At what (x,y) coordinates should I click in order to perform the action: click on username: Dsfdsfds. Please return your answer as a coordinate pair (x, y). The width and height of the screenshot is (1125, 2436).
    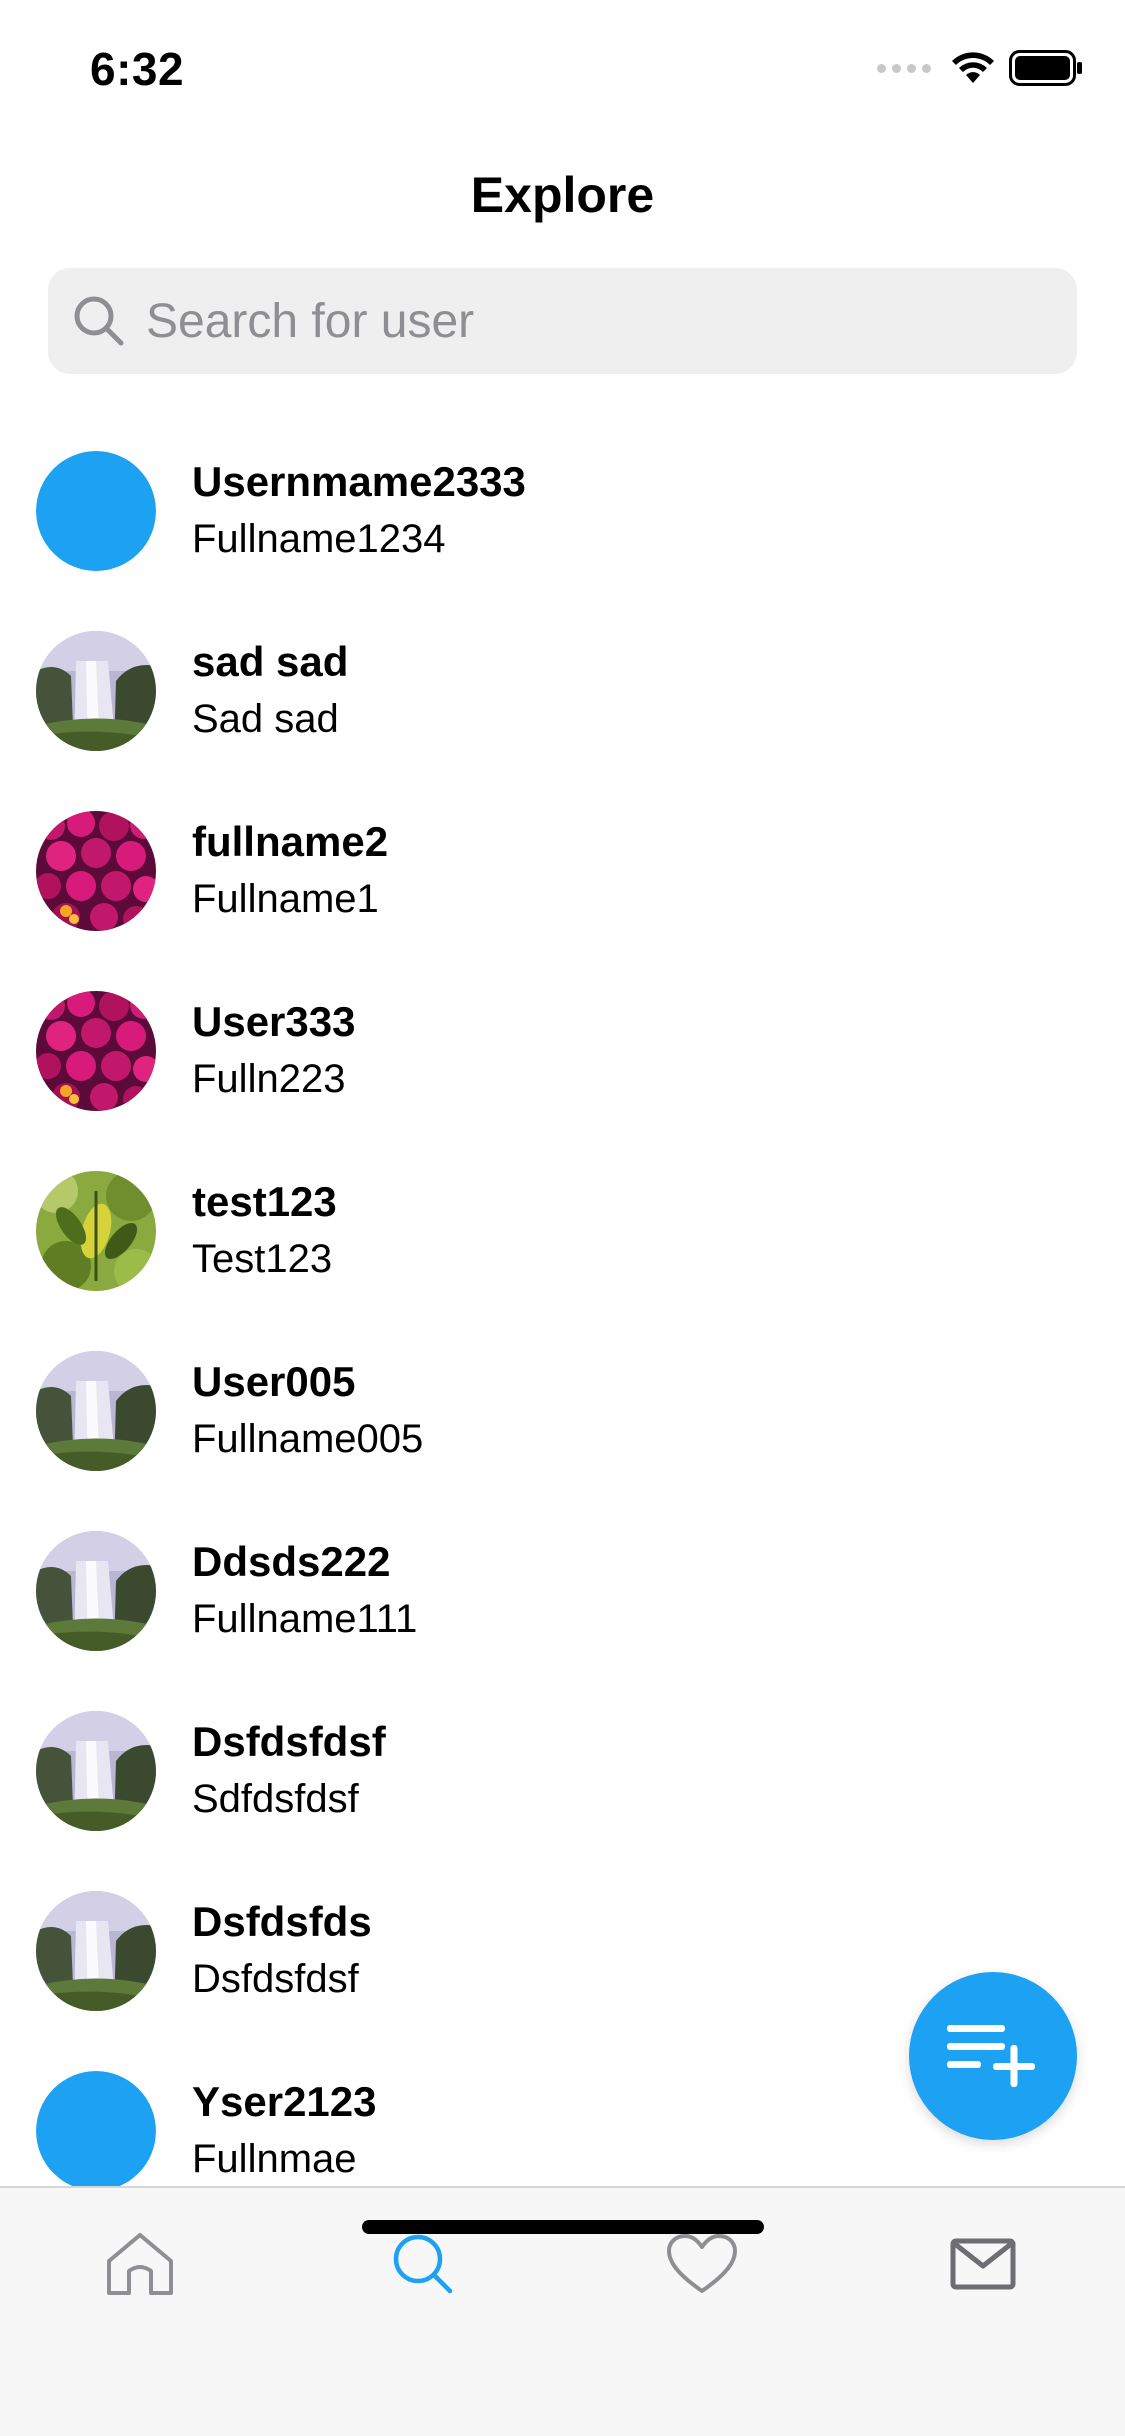
    Looking at the image, I should click on (282, 1921).